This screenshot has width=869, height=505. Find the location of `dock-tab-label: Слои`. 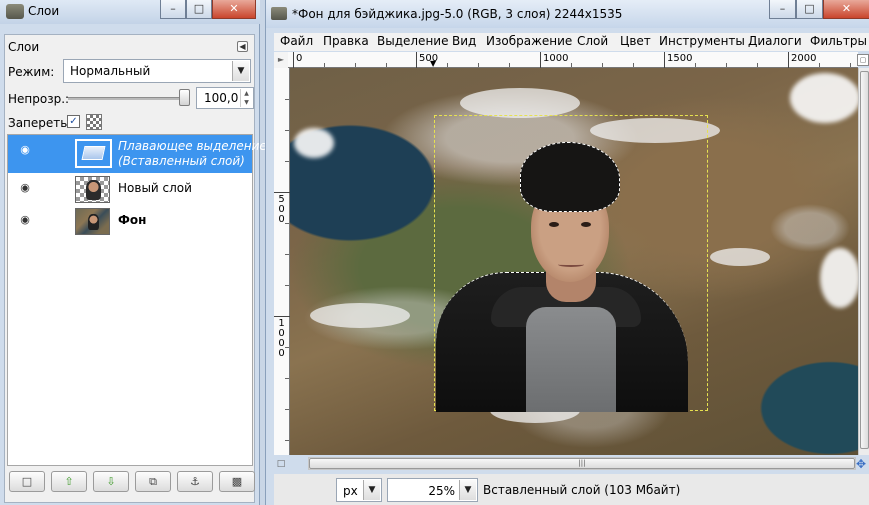

dock-tab-label: Слои is located at coordinates (23, 47).